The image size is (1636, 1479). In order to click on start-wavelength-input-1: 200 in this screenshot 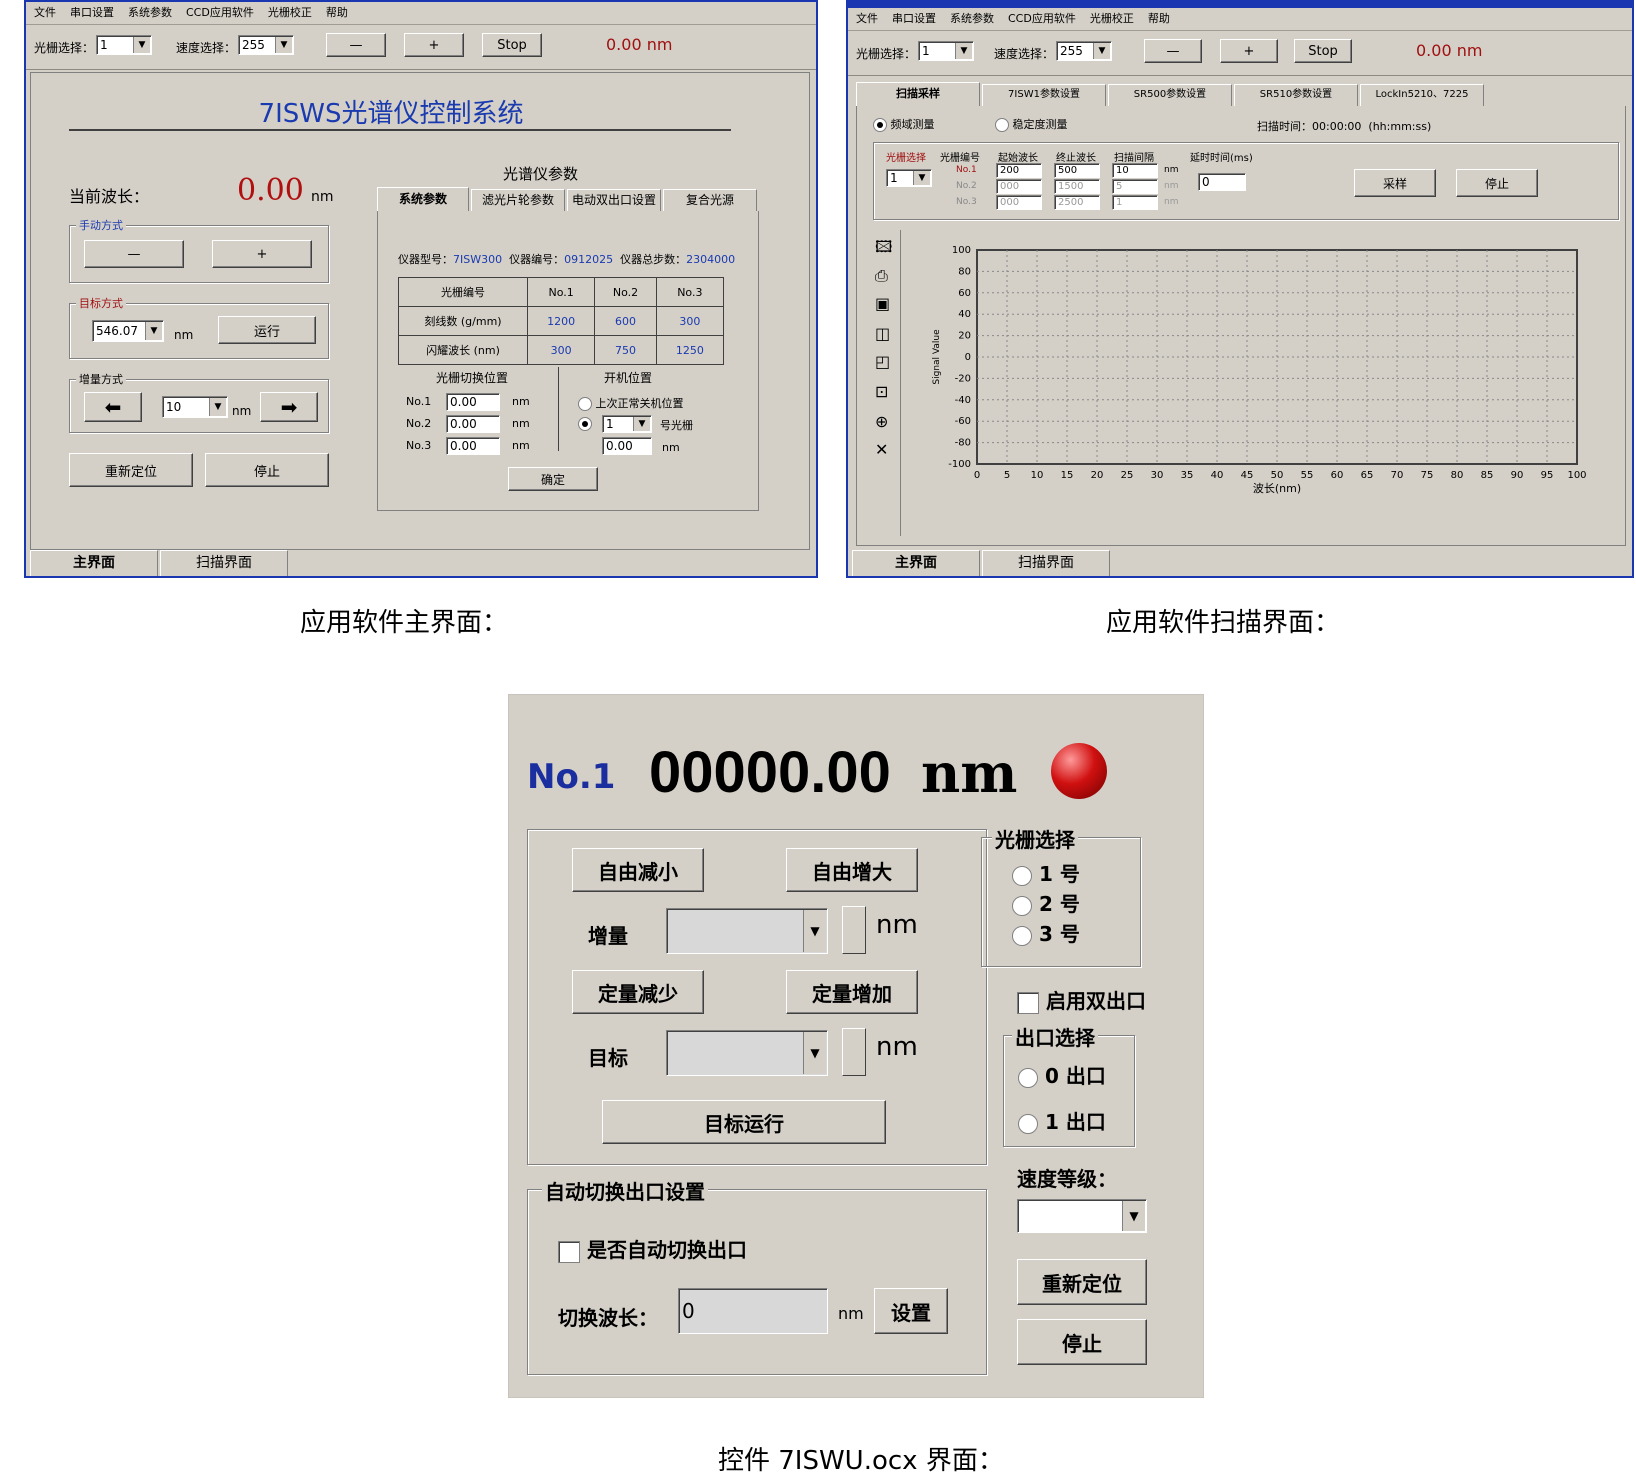, I will do `click(1019, 170)`.